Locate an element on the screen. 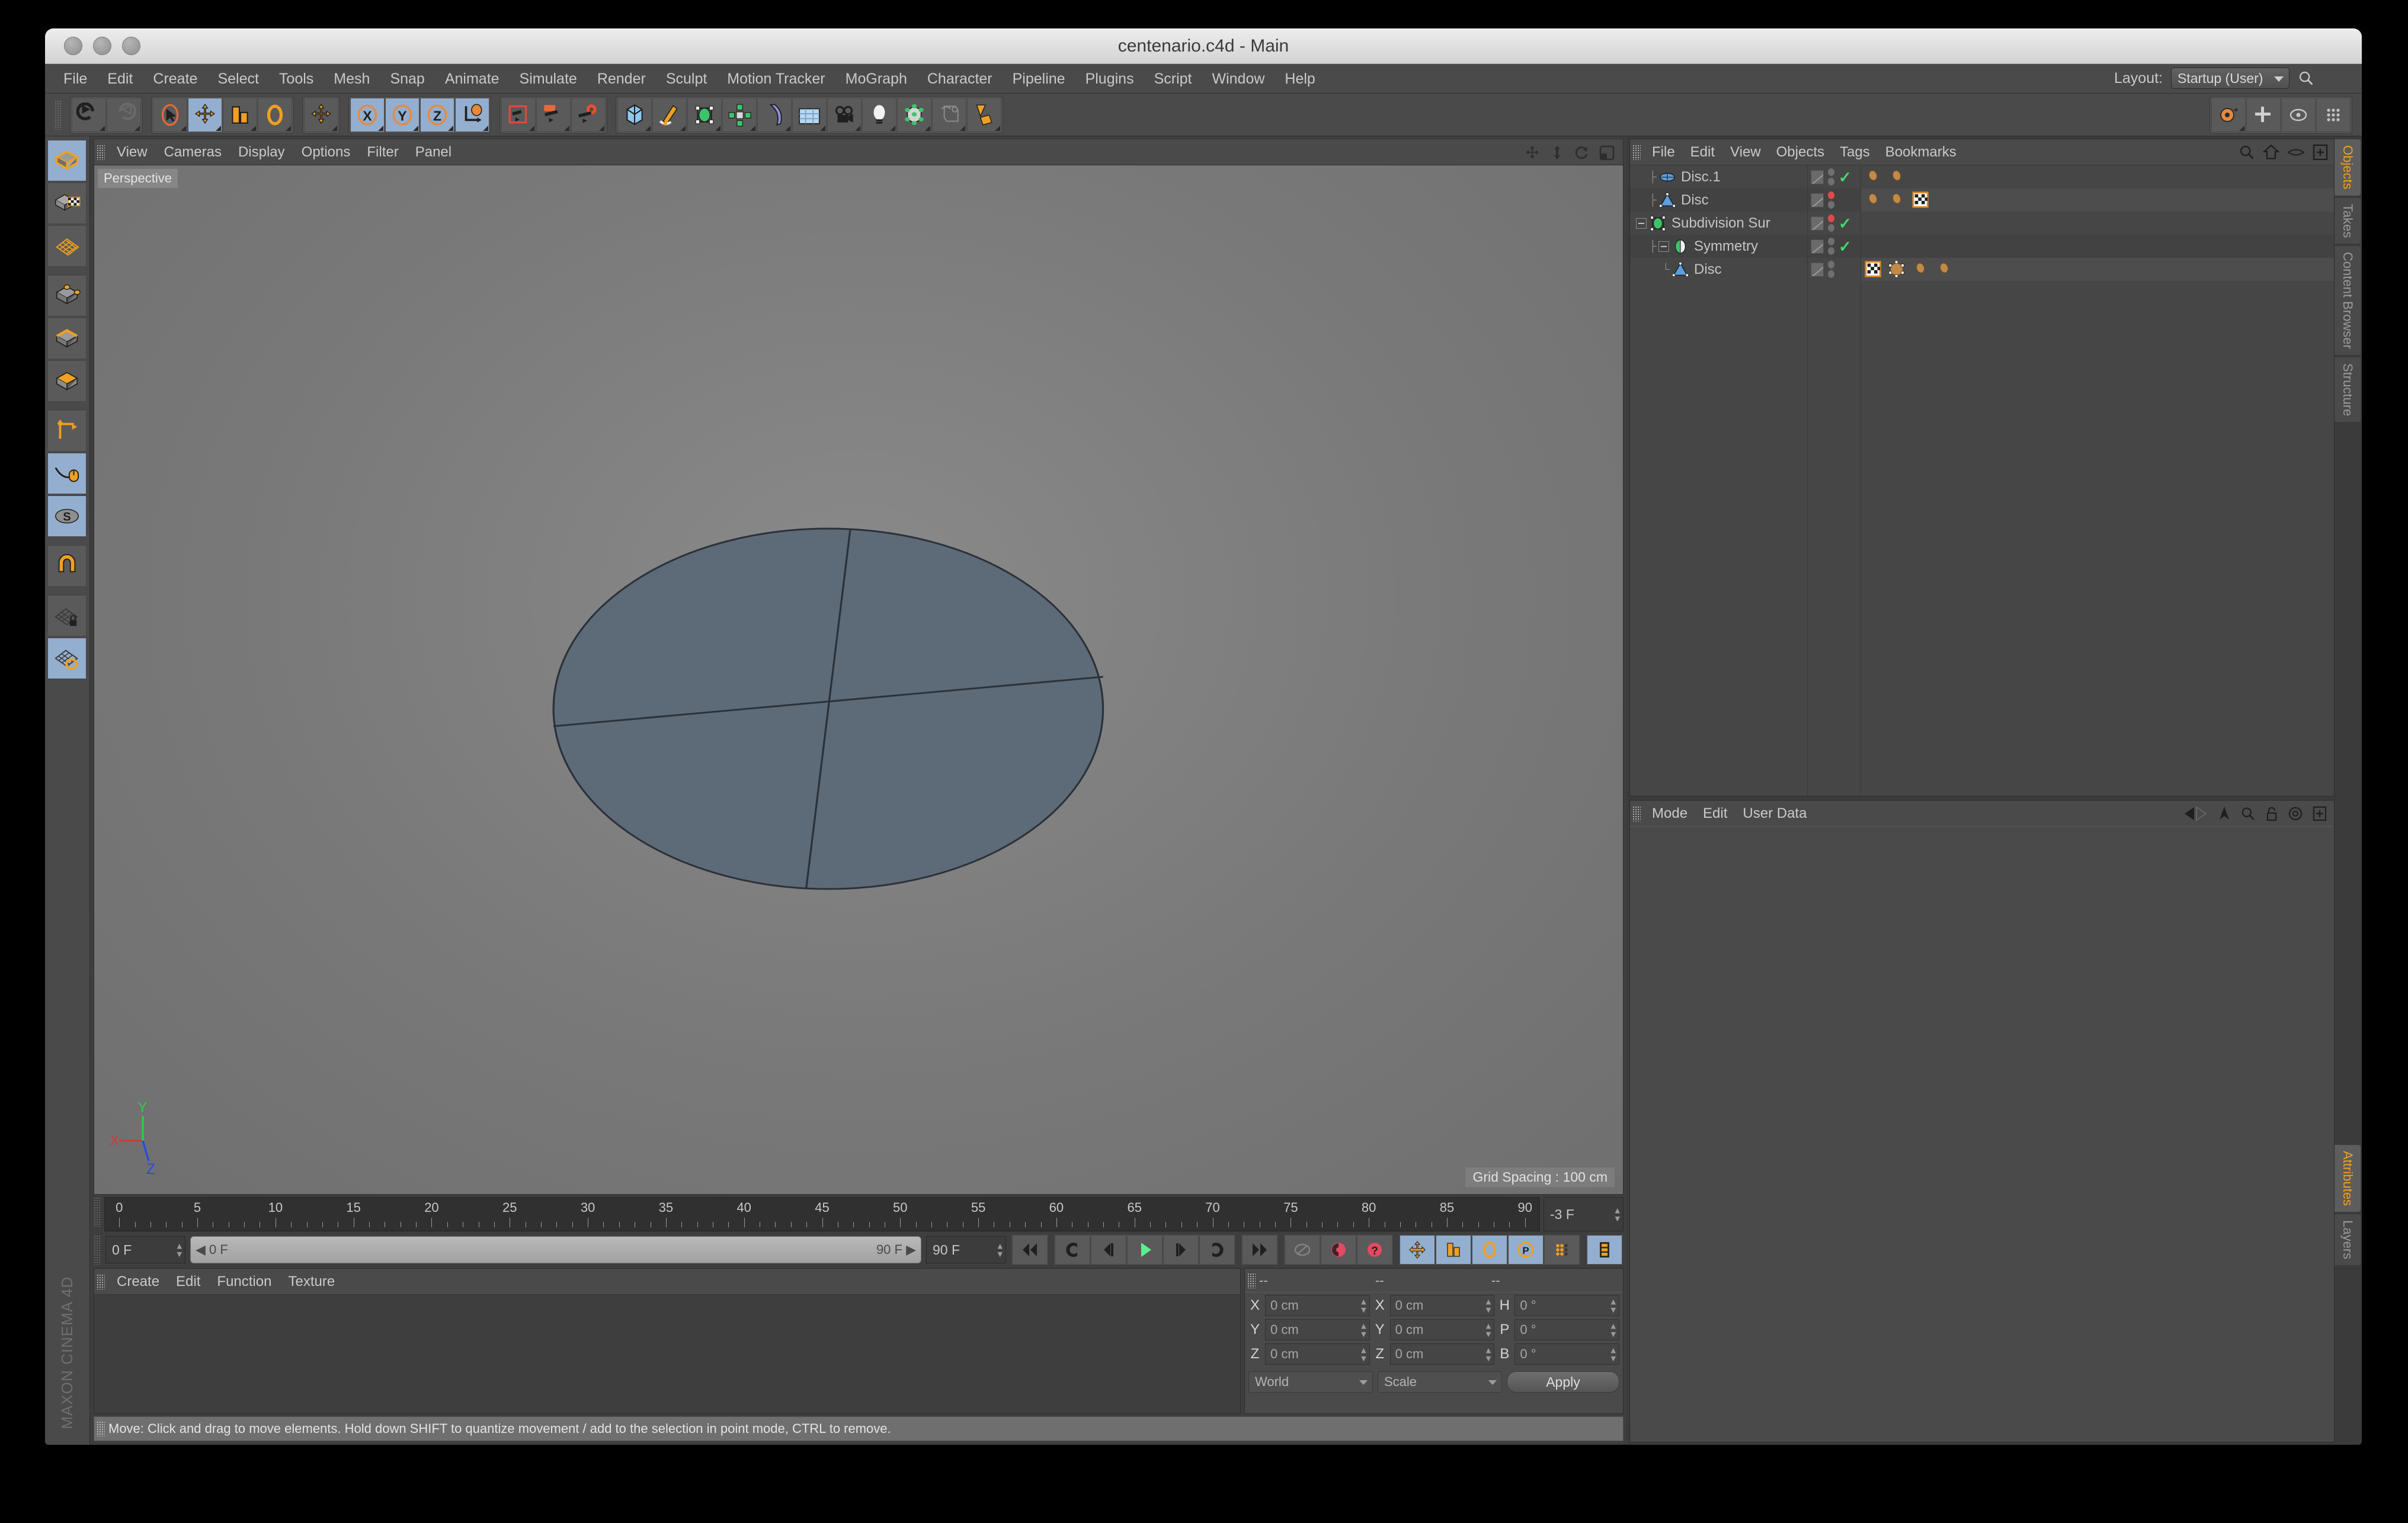  toolbar-button-align is located at coordinates (2263, 114).